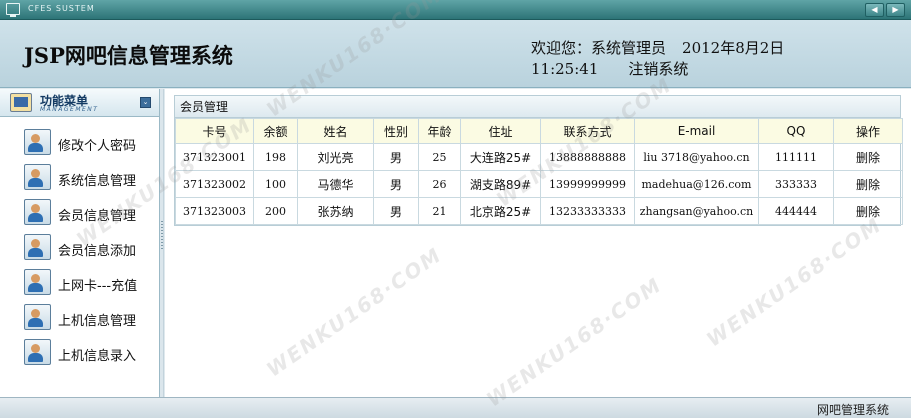  I want to click on name-cell: 刘光亮, so click(335, 157).